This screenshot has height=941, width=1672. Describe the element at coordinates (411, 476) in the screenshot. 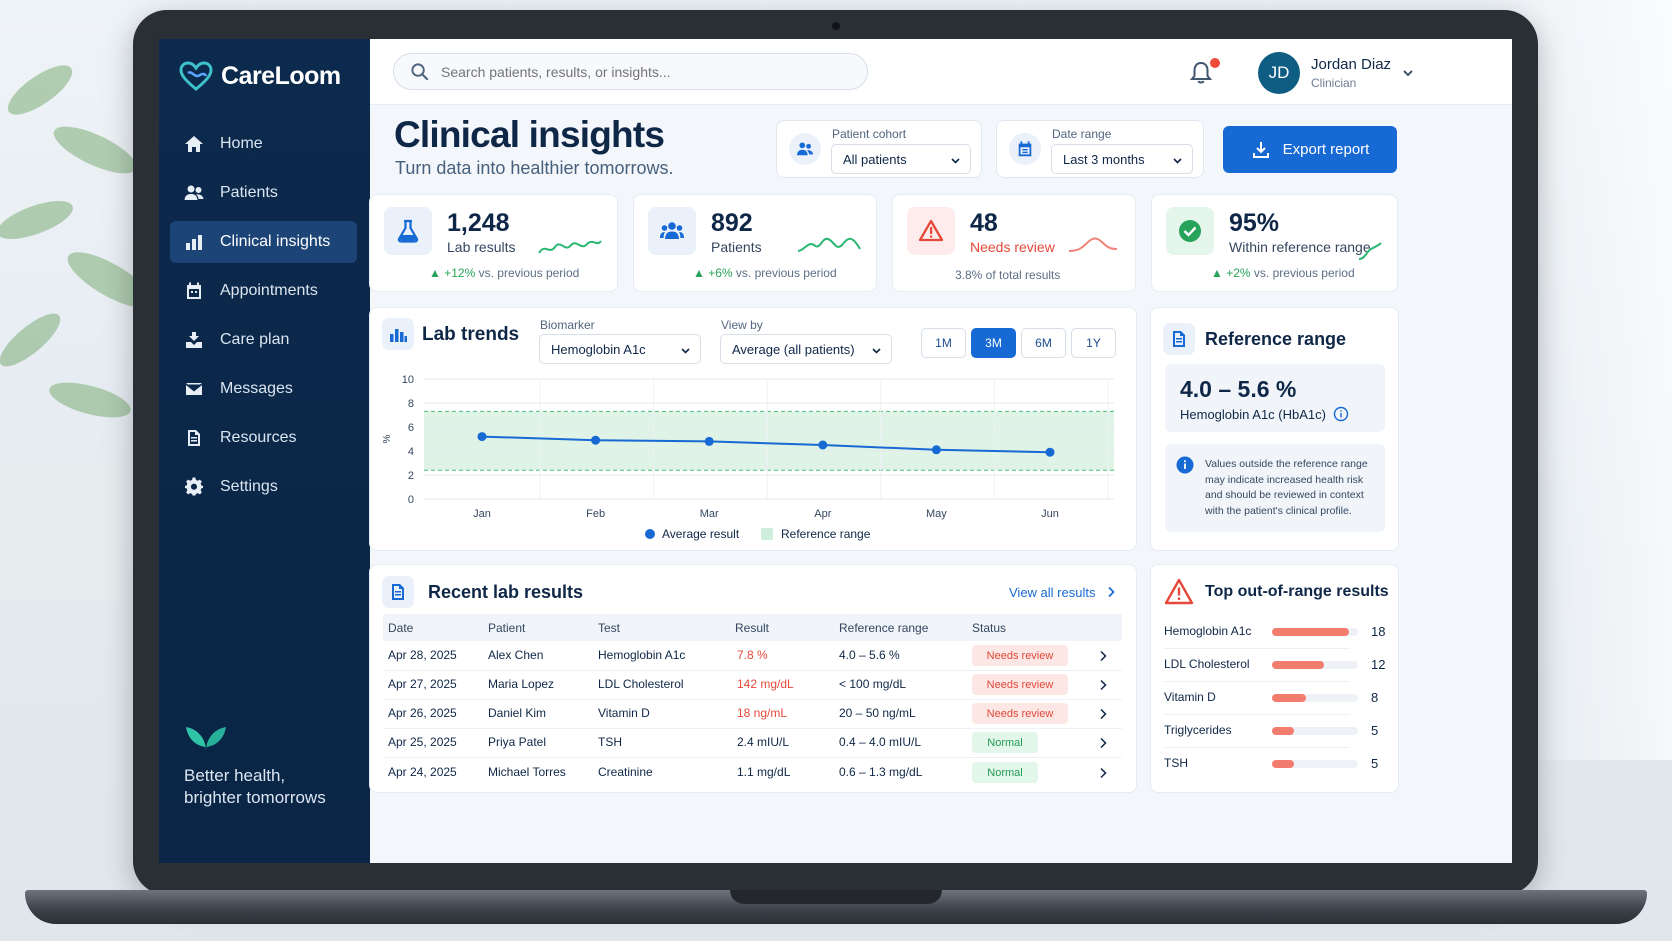

I see `y-tick-label: 2` at that location.